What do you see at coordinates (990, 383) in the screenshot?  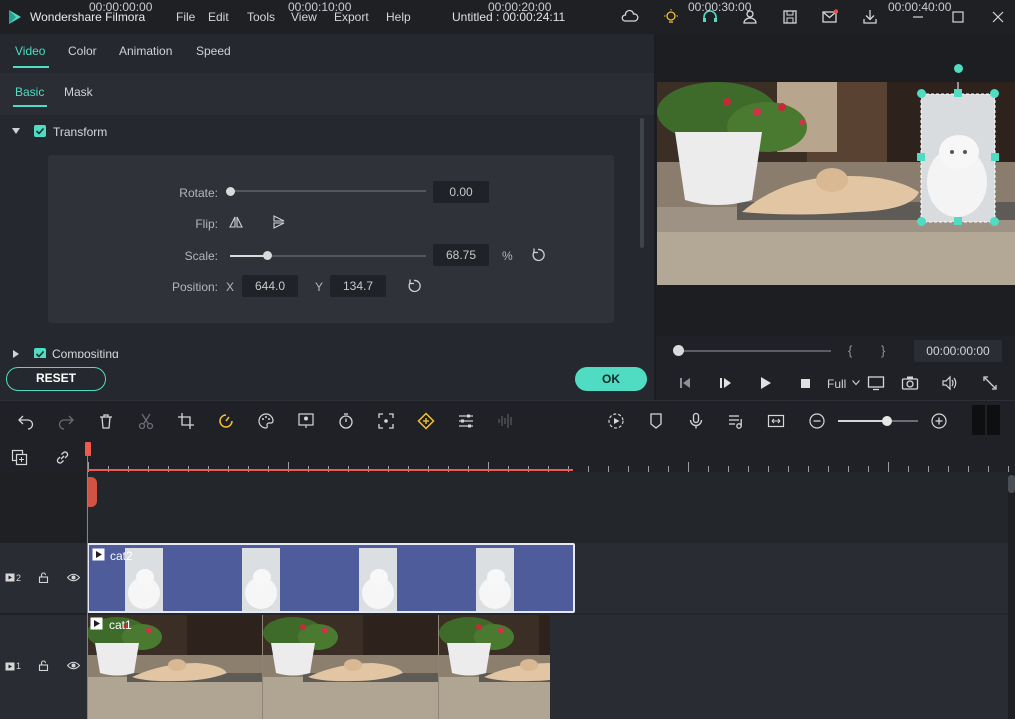 I see `fullscreen-icon` at bounding box center [990, 383].